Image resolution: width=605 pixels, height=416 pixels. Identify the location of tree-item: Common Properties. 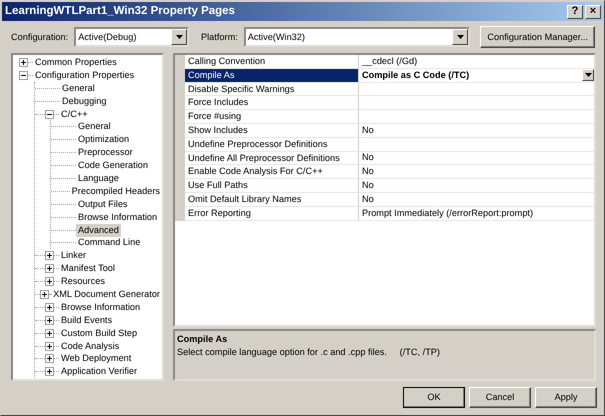
(76, 62).